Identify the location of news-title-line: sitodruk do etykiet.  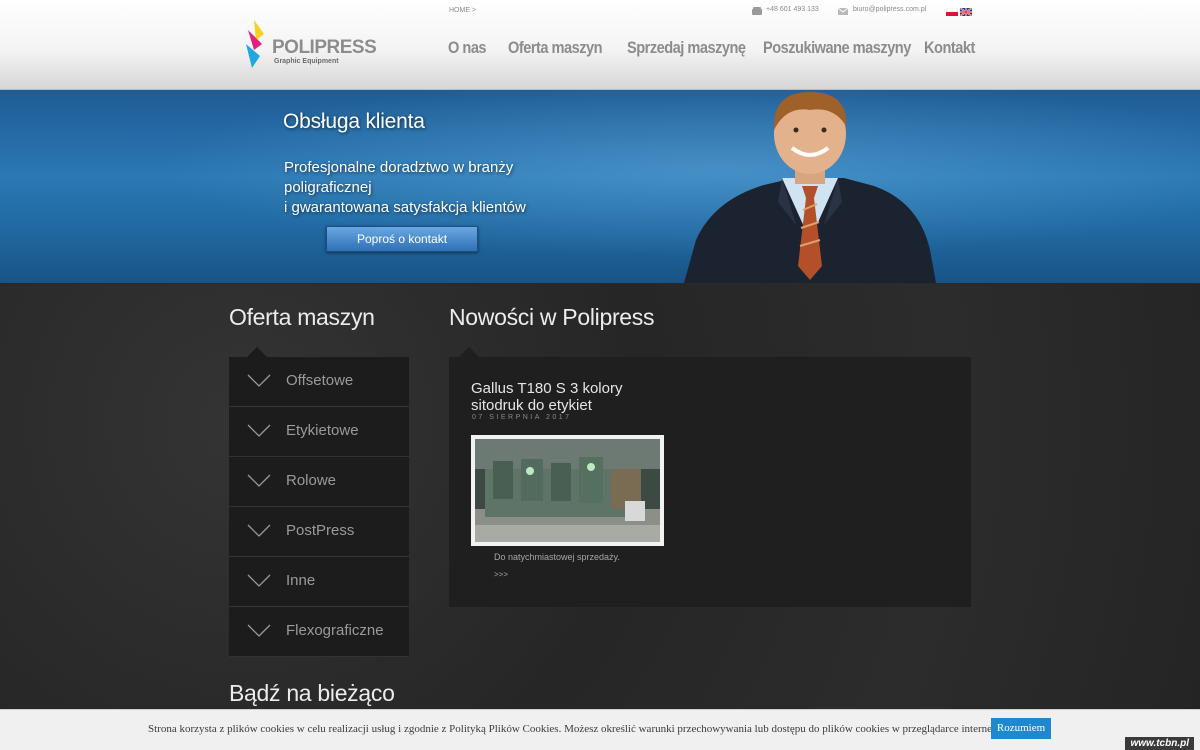
(531, 405).